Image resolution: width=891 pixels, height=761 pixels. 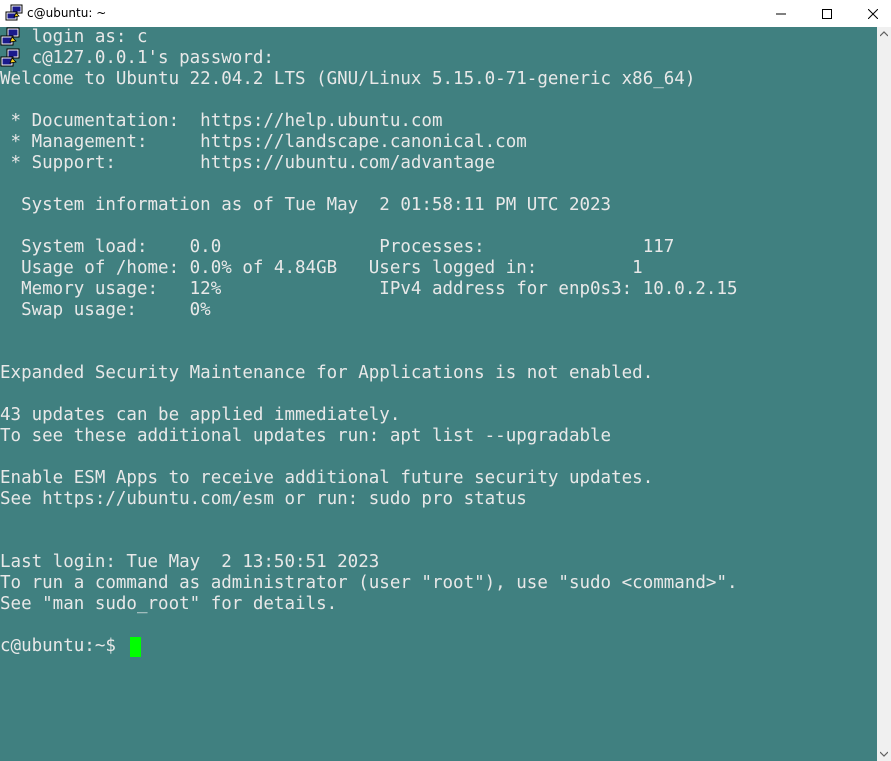 I want to click on terminal-line: c@127.0.0.1's password:, so click(x=137, y=58).